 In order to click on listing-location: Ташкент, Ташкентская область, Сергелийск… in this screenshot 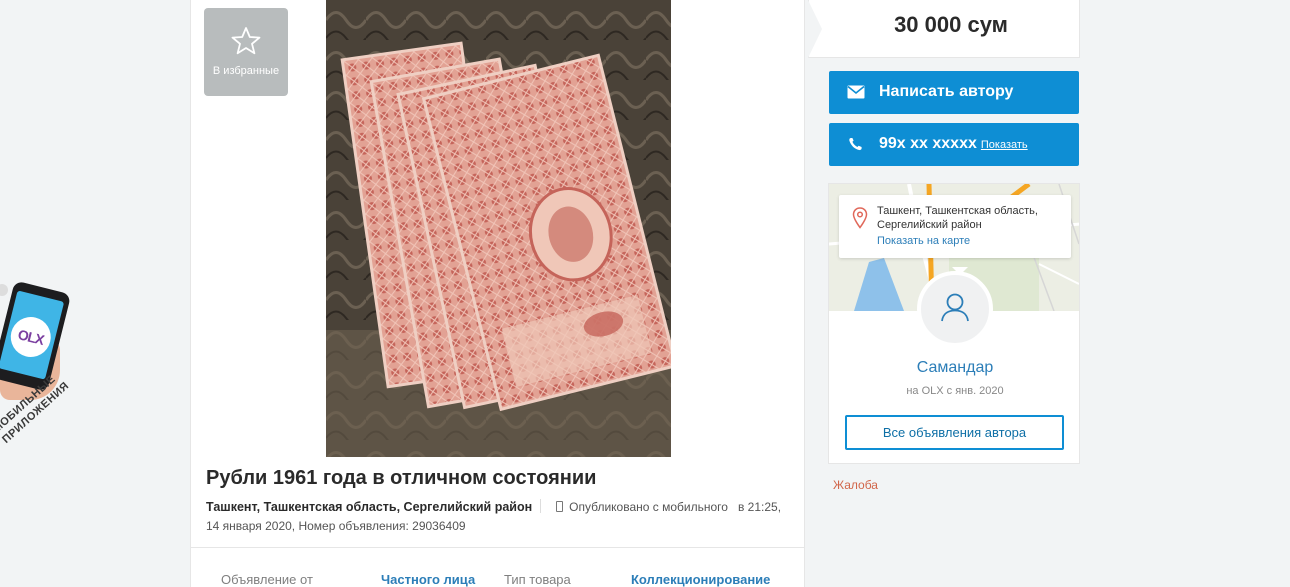, I will do `click(369, 507)`.